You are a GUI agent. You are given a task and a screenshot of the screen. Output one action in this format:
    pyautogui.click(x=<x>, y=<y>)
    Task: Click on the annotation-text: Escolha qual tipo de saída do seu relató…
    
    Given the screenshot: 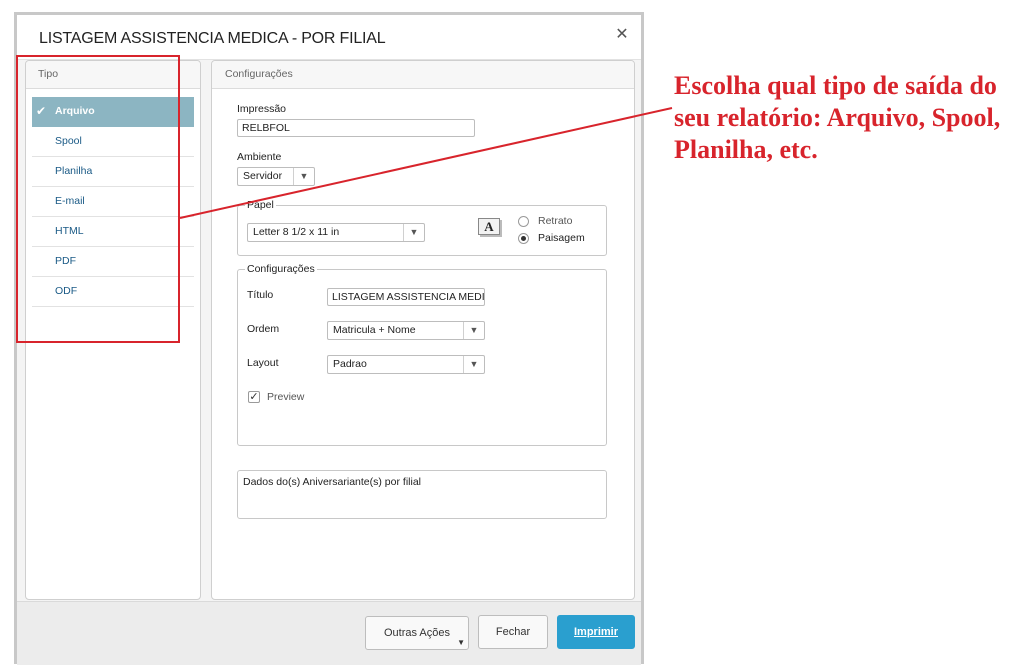 What is the action you would take?
    pyautogui.click(x=837, y=117)
    